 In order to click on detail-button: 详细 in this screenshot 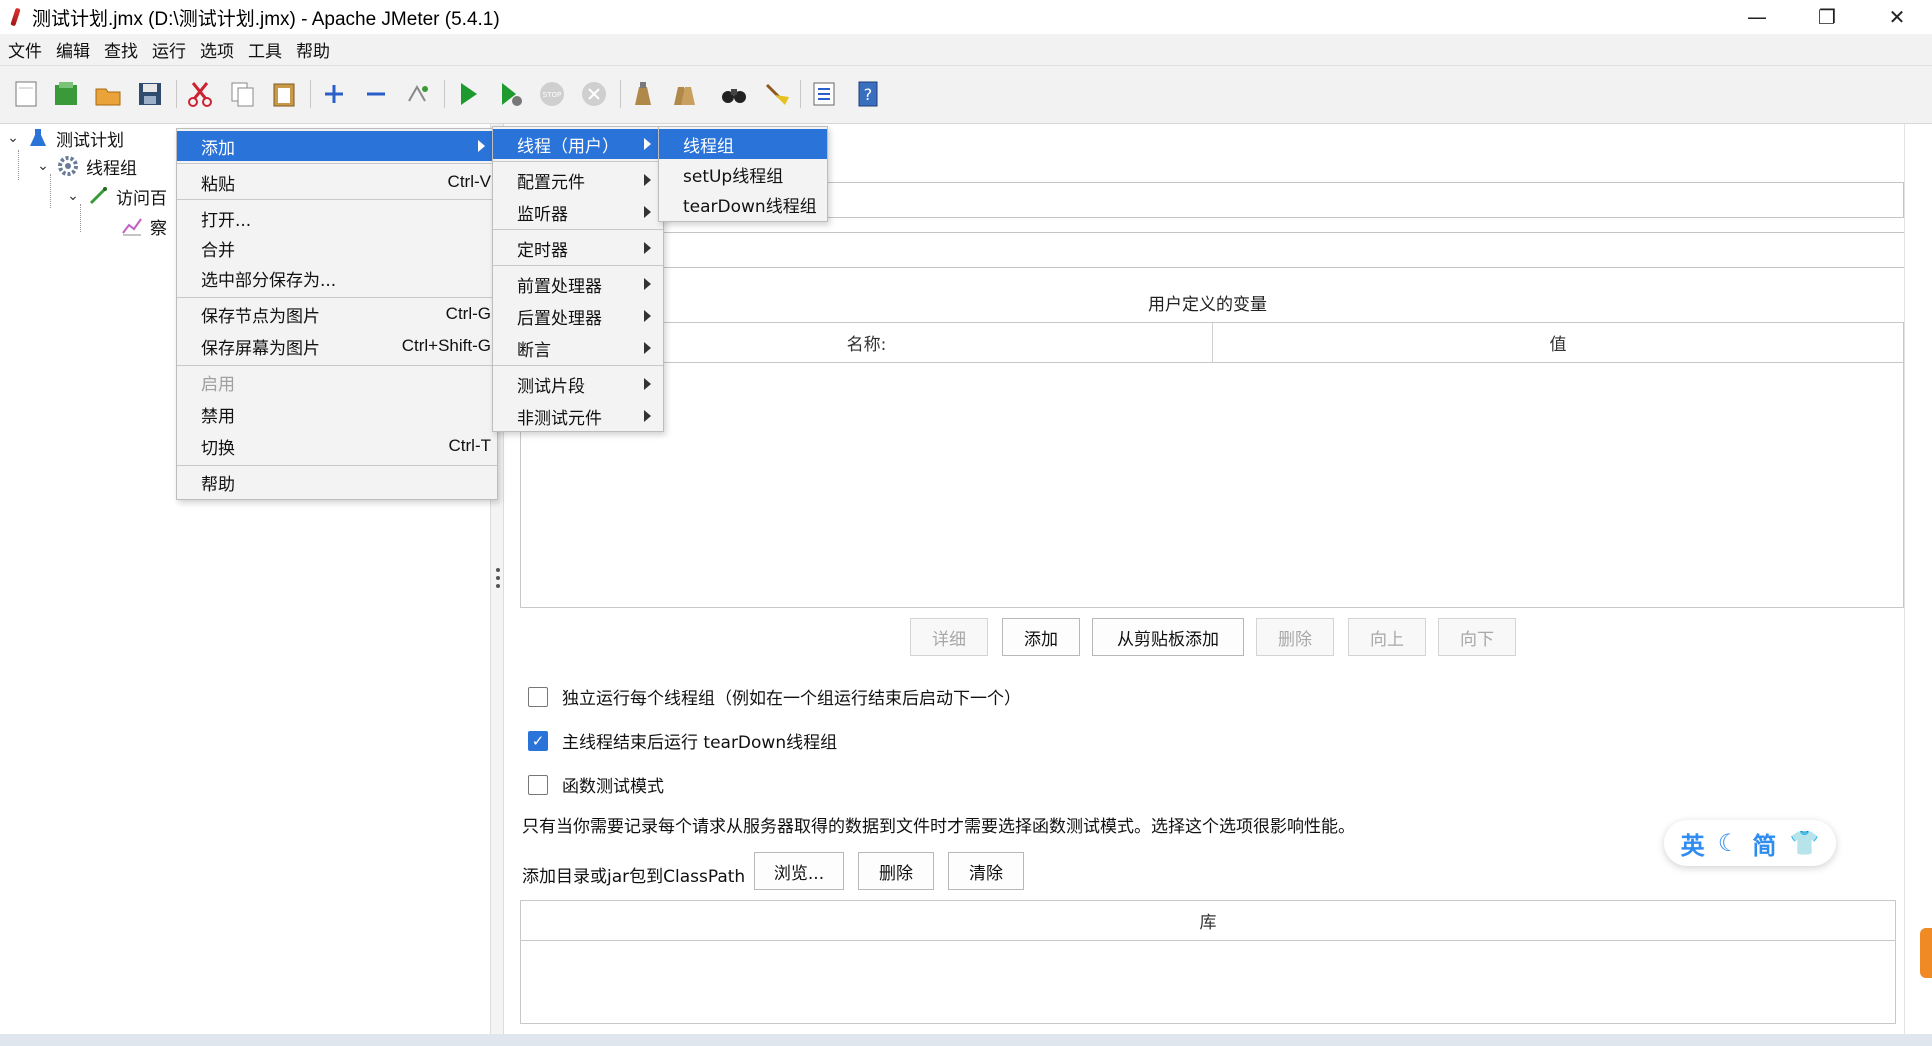, I will do `click(949, 637)`.